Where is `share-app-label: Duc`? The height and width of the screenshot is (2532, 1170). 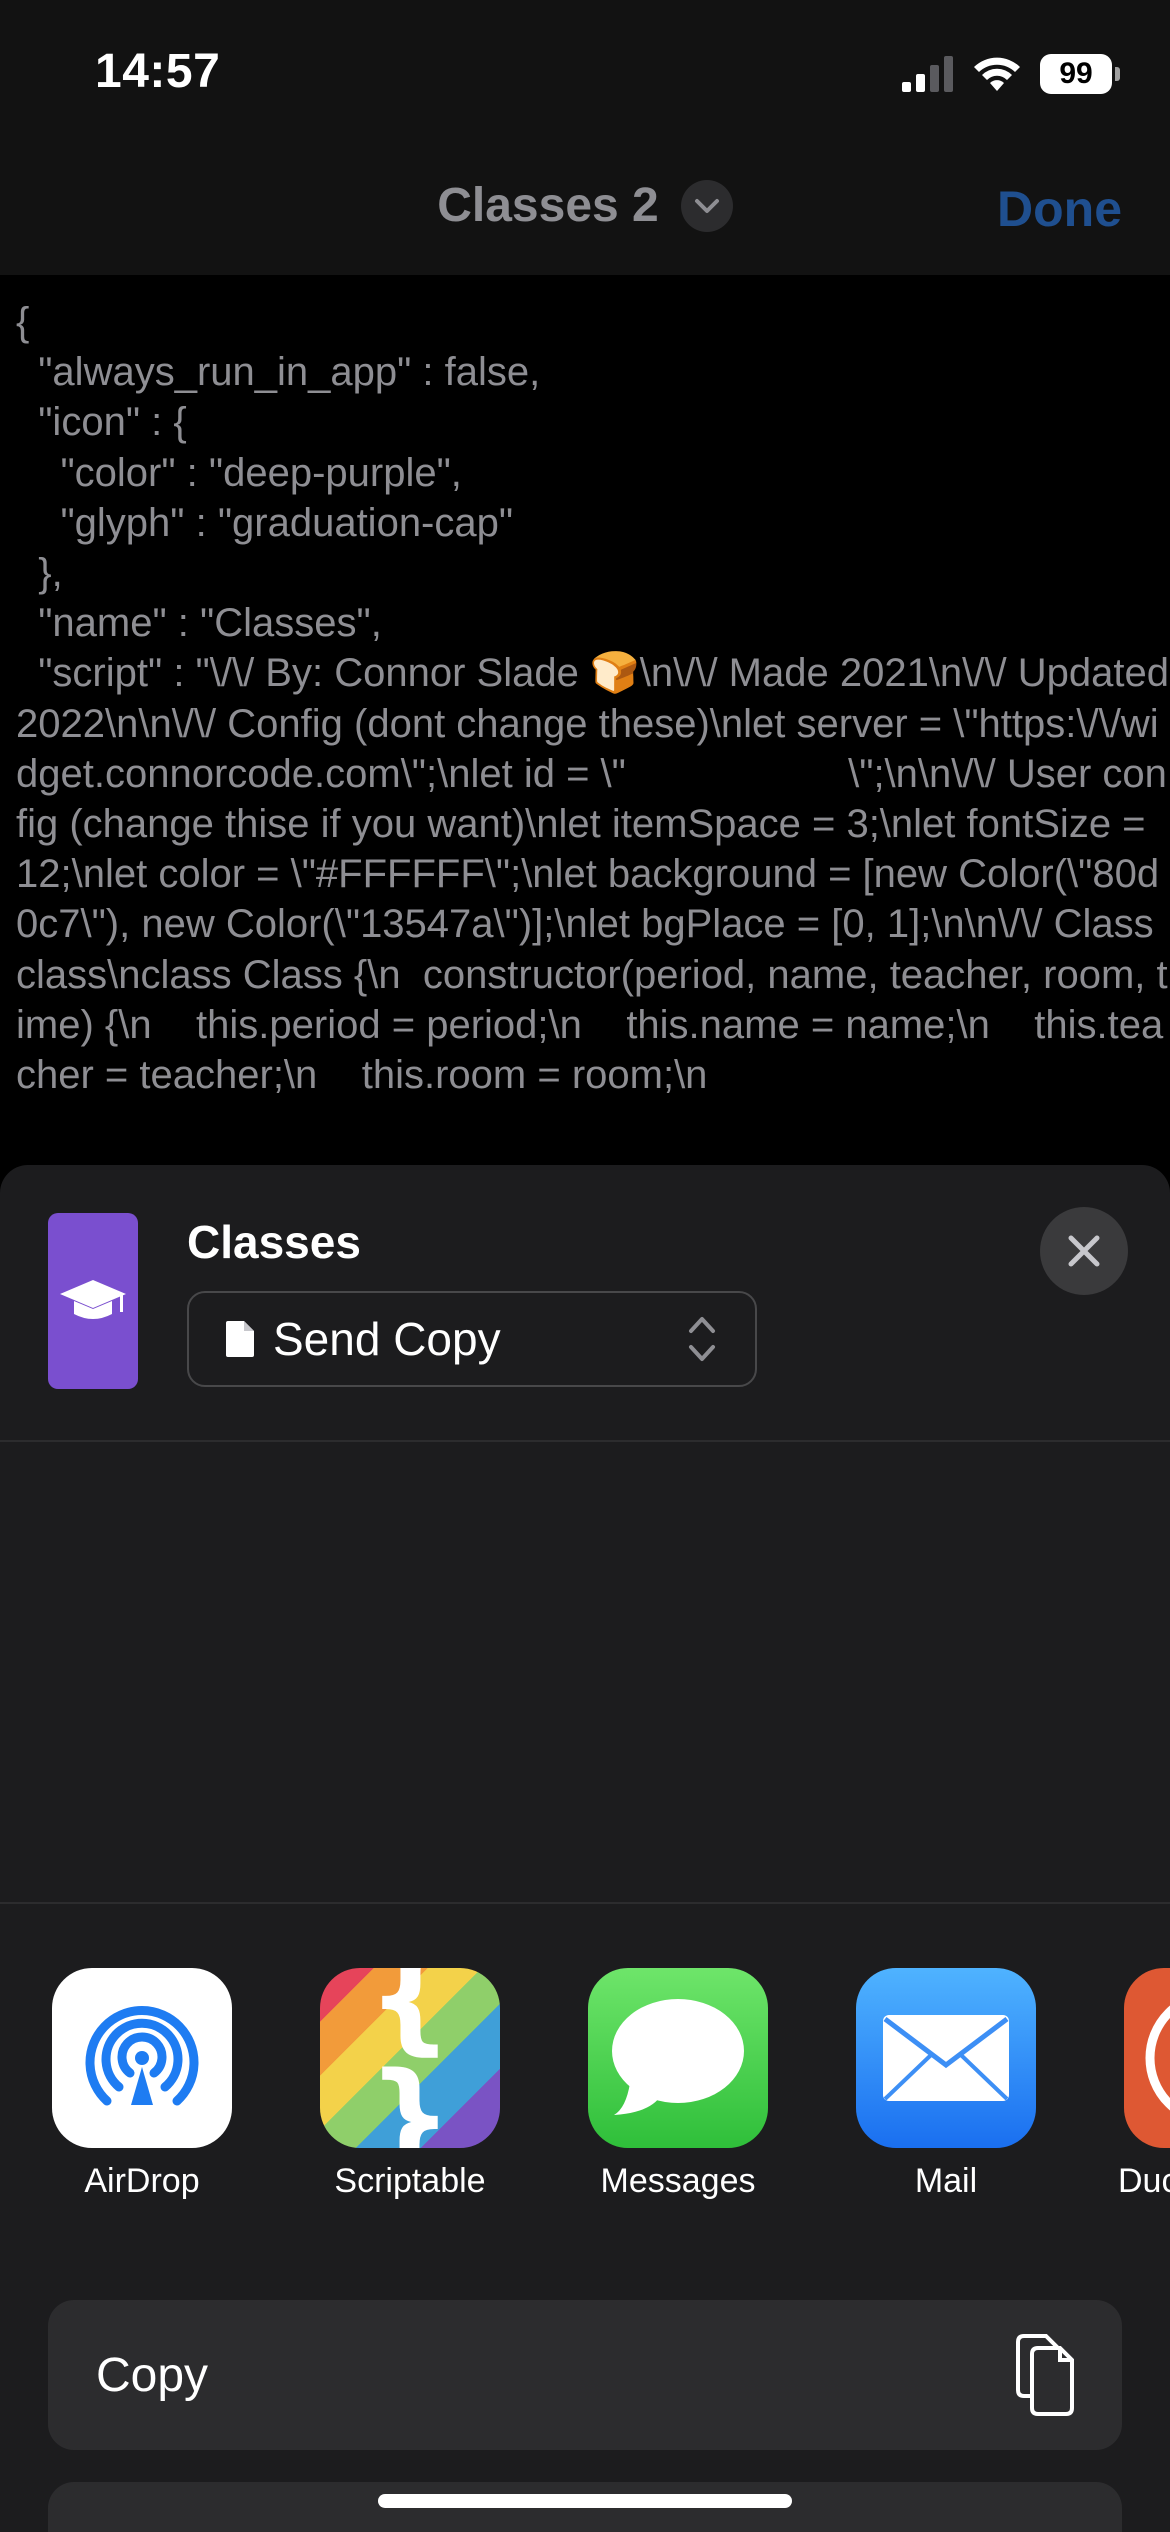
share-app-label: Duc is located at coordinates (1144, 2181).